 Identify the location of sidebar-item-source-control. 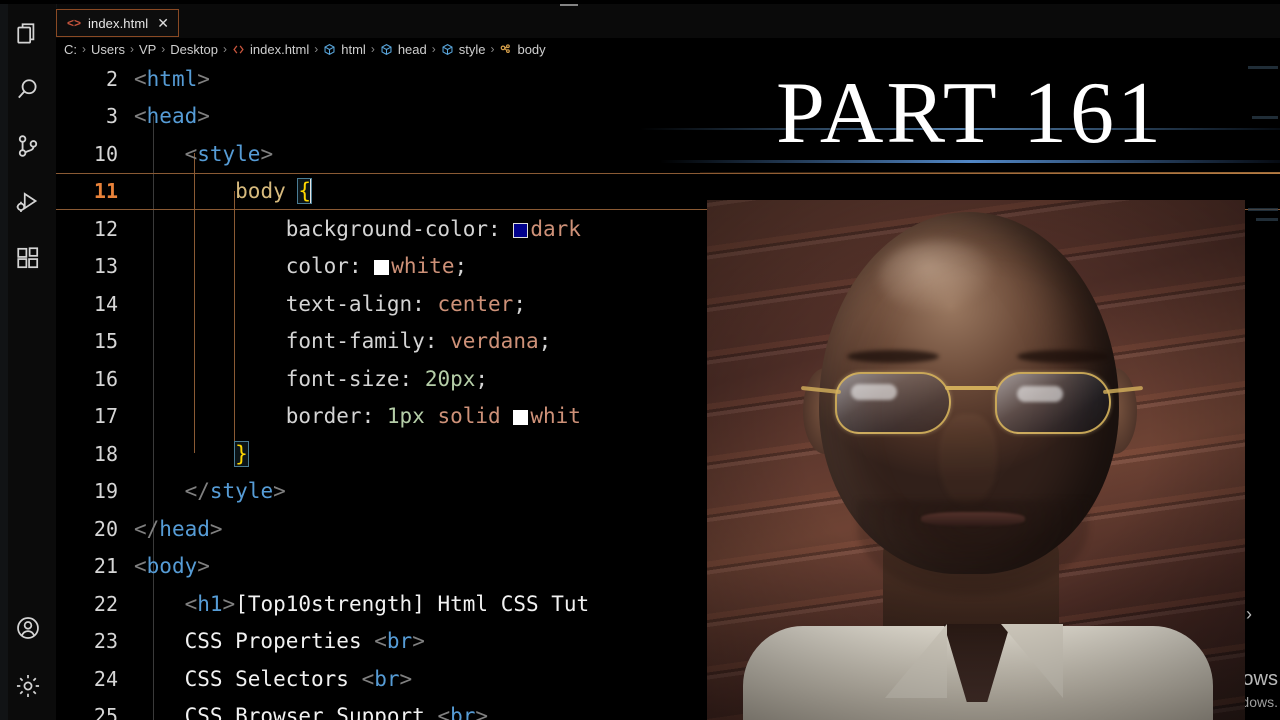
(28, 146).